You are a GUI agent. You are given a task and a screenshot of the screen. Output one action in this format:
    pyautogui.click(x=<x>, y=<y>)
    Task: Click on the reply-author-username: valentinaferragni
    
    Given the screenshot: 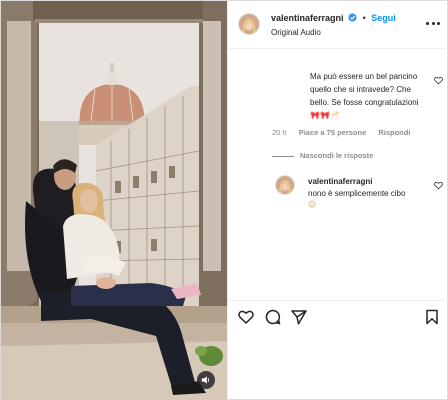 What is the action you would take?
    pyautogui.click(x=340, y=182)
    